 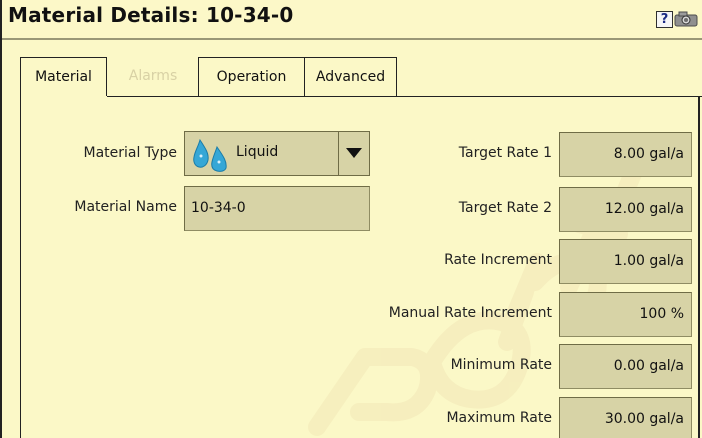 I want to click on tab-operation: Operation, so click(x=251, y=77).